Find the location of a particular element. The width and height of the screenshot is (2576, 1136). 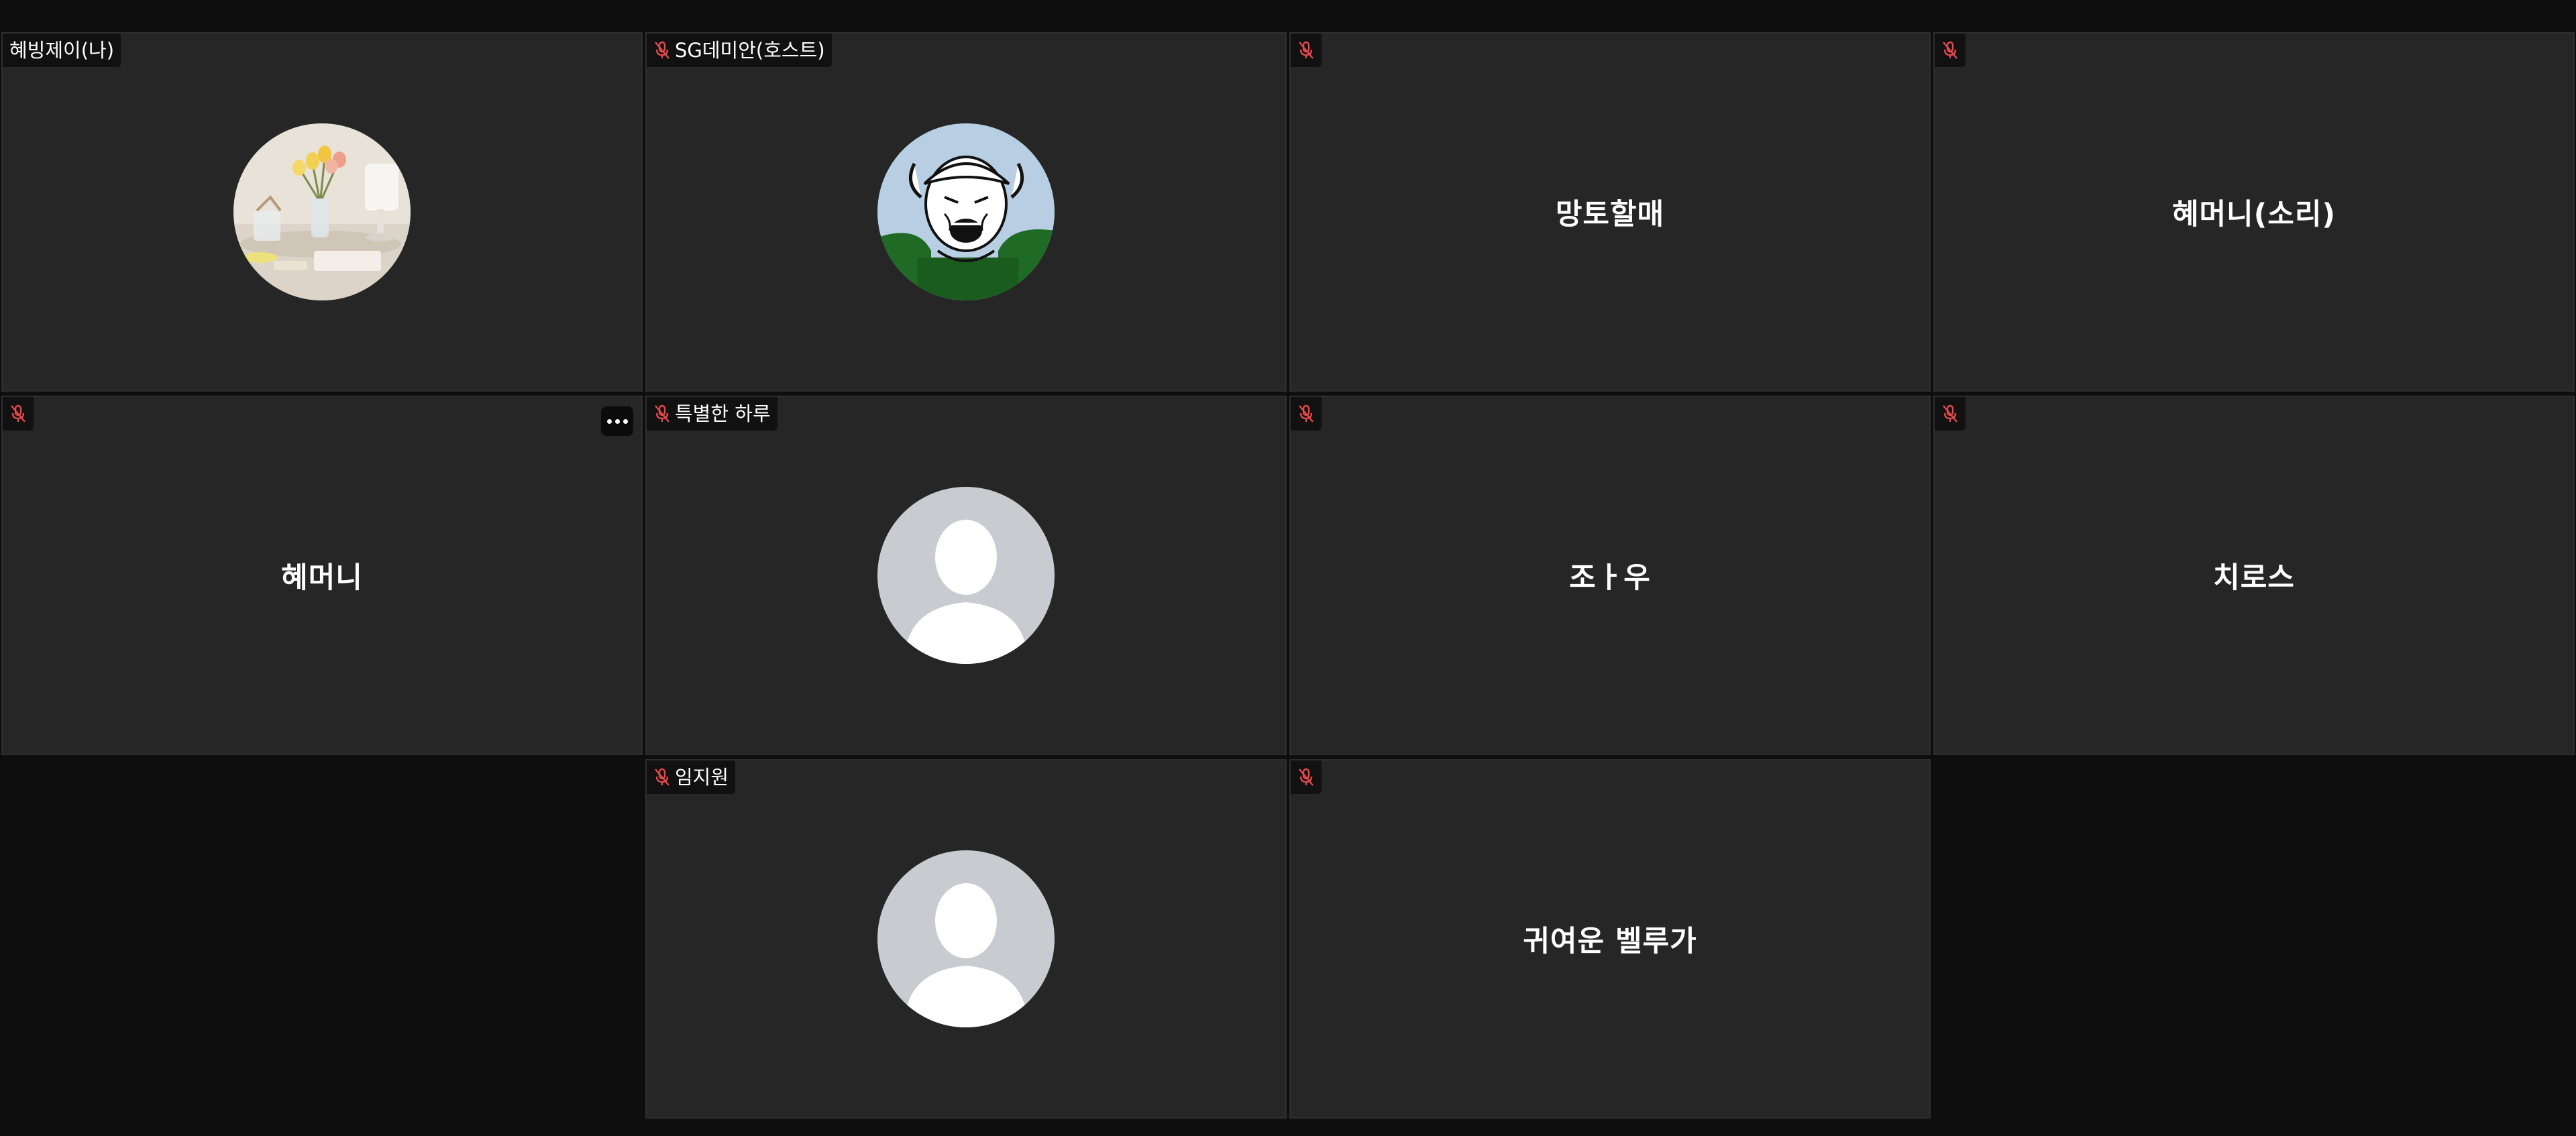

participant-tile: 조ㅏ우 is located at coordinates (1610, 575).